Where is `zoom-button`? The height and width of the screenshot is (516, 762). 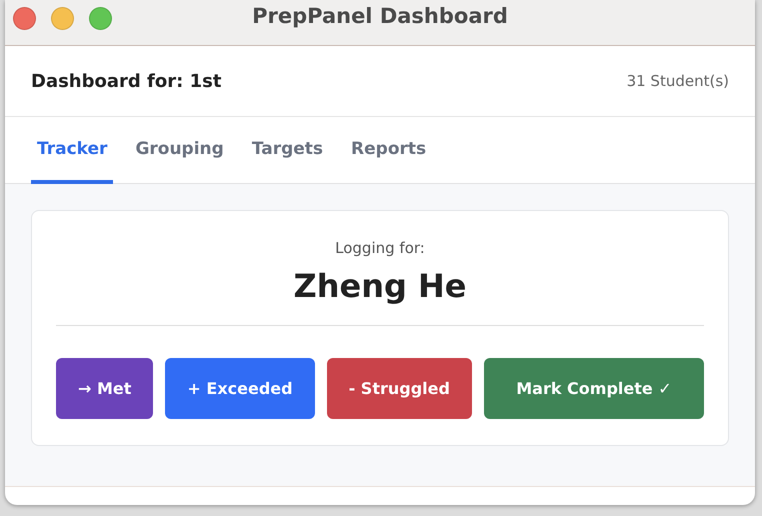
zoom-button is located at coordinates (100, 18).